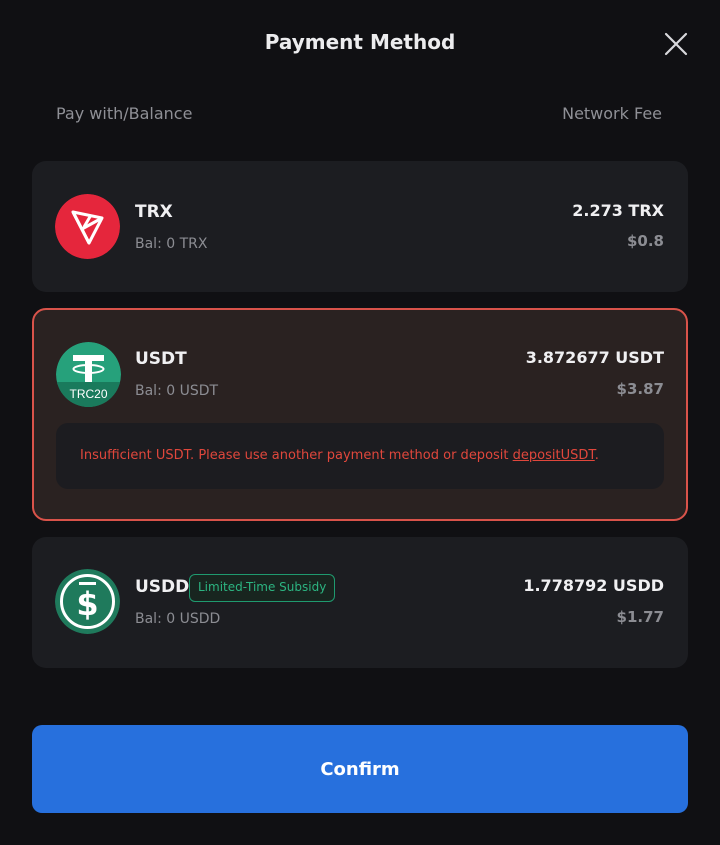  Describe the element at coordinates (554, 455) in the screenshot. I see `deposit-usdt-link: depositUSDT` at that location.